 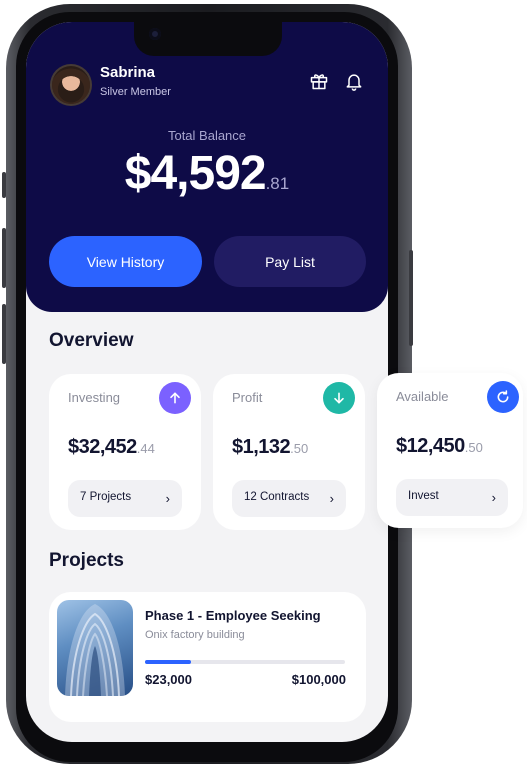 I want to click on contracts-chip: 12 Contracts ›, so click(x=289, y=498).